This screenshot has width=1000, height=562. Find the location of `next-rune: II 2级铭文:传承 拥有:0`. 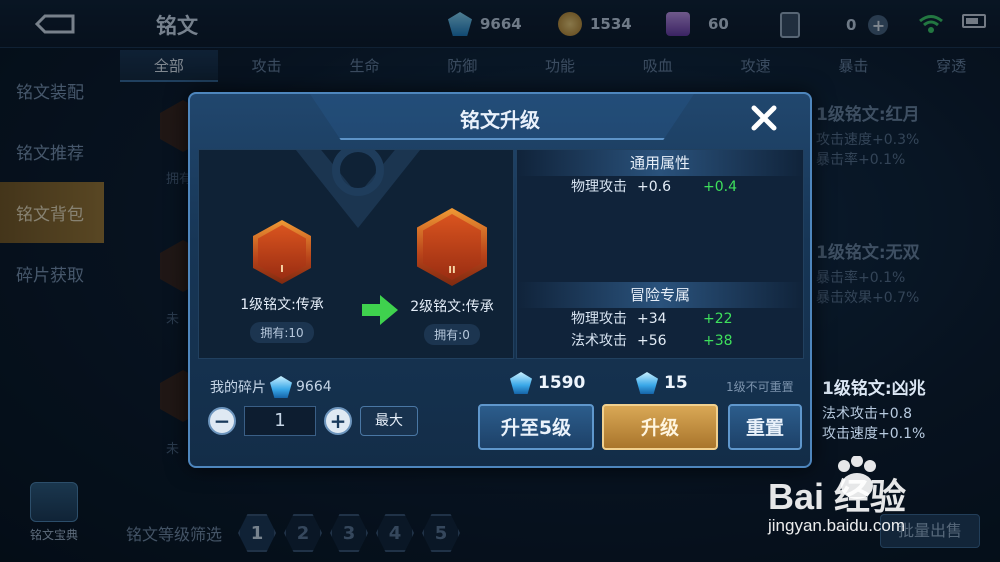

next-rune: II 2级铭文:传承 拥有:0 is located at coordinates (445, 276).